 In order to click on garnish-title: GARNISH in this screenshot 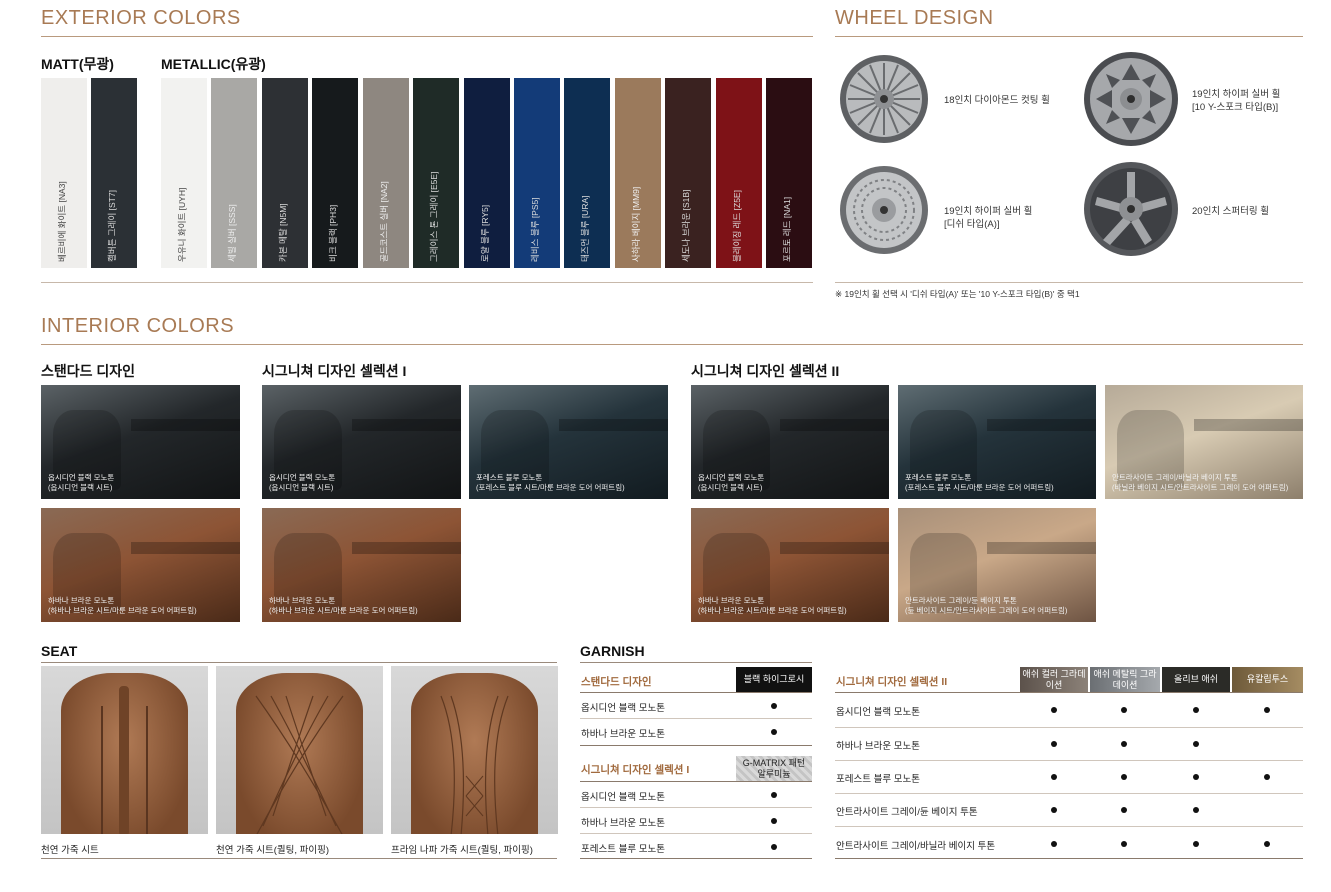, I will do `click(612, 651)`.